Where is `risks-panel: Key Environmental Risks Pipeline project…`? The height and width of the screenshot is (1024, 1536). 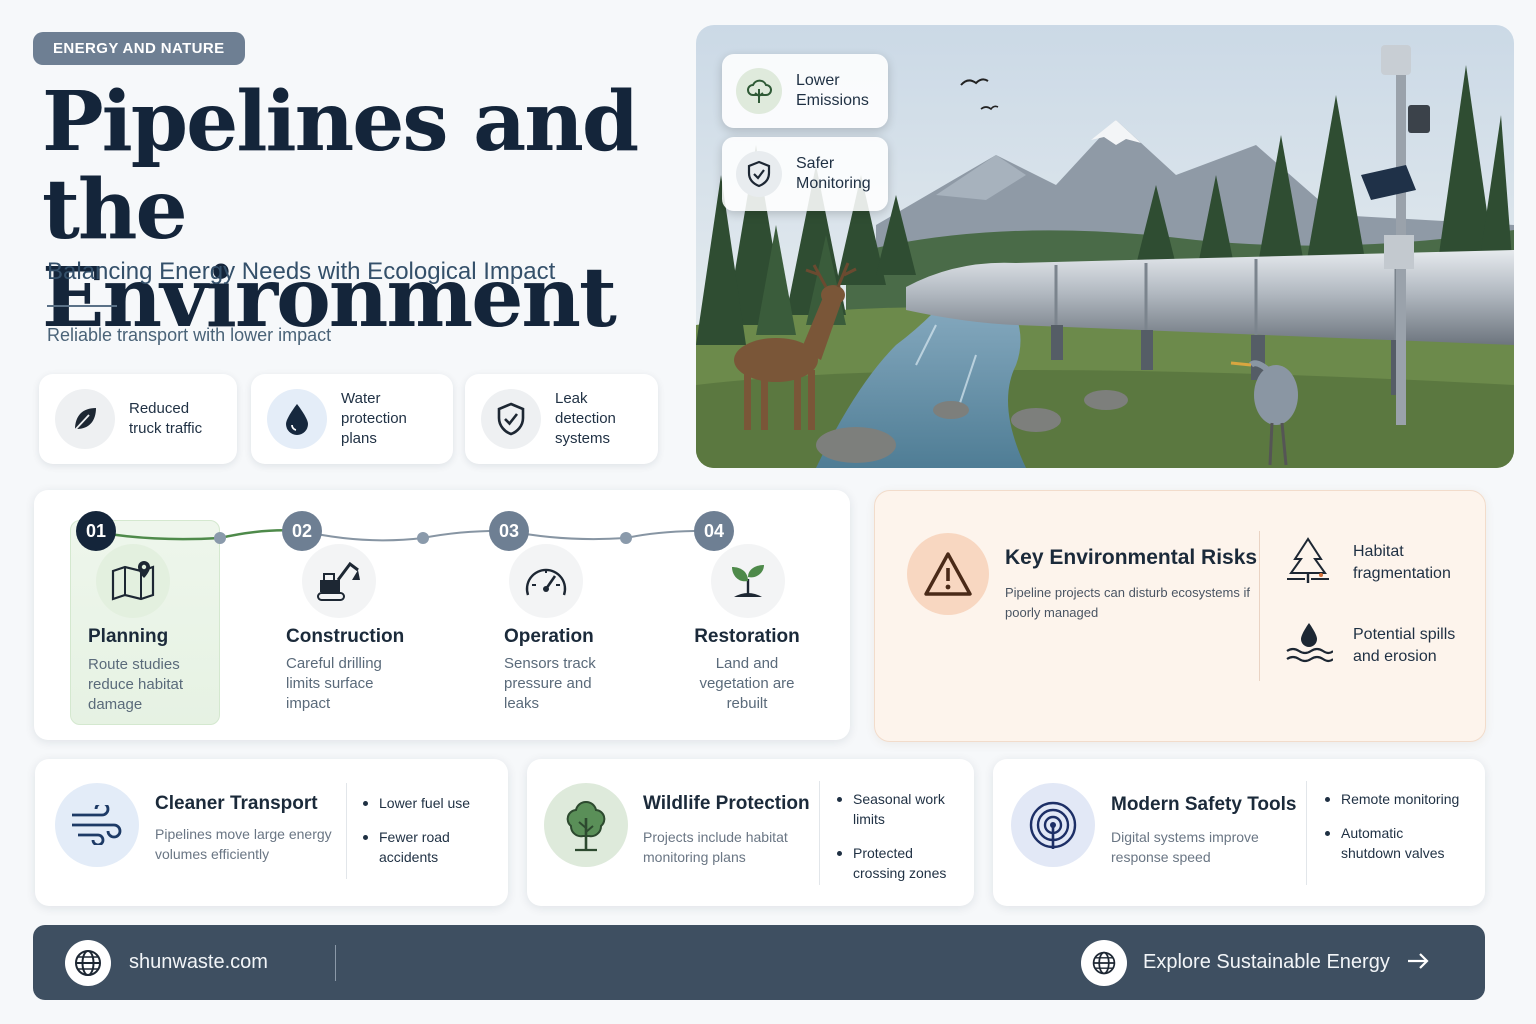
risks-panel: Key Environmental Risks Pipeline project… is located at coordinates (1180, 616).